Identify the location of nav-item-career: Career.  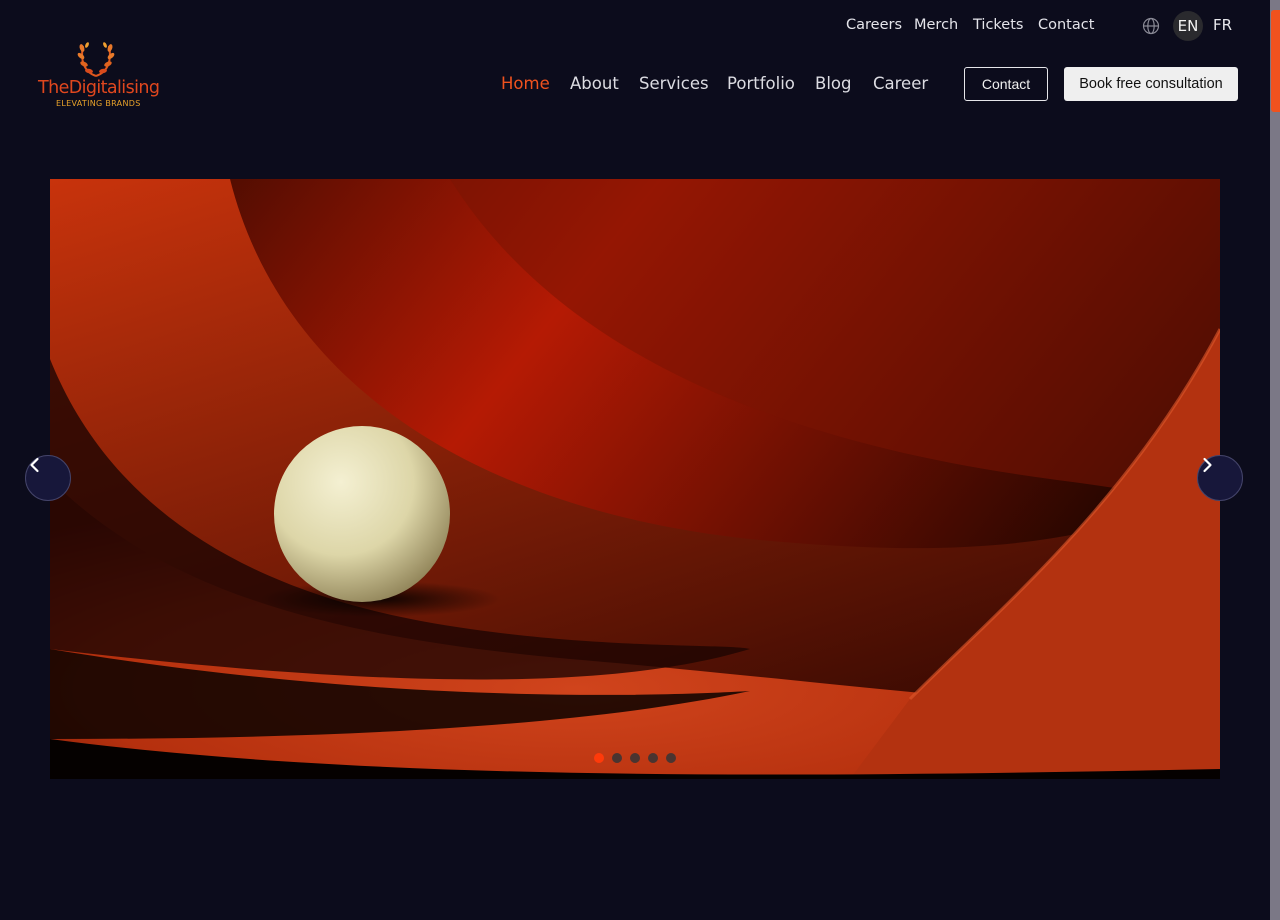
(900, 83).